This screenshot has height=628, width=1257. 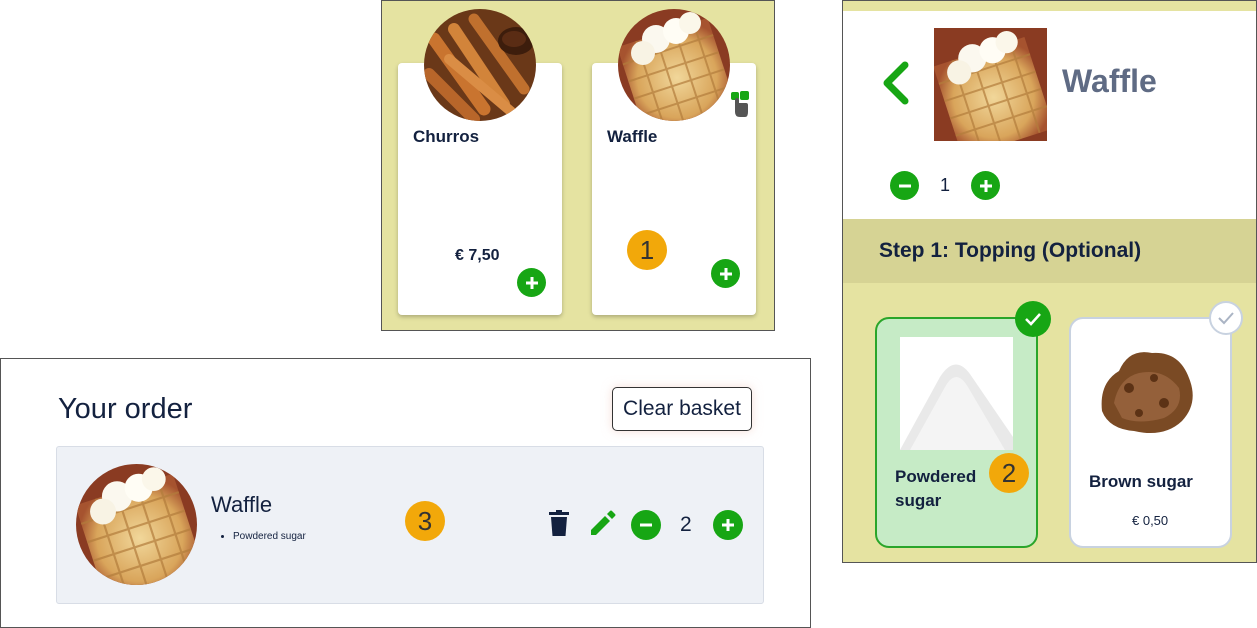 I want to click on waffle-image, so click(x=674, y=65).